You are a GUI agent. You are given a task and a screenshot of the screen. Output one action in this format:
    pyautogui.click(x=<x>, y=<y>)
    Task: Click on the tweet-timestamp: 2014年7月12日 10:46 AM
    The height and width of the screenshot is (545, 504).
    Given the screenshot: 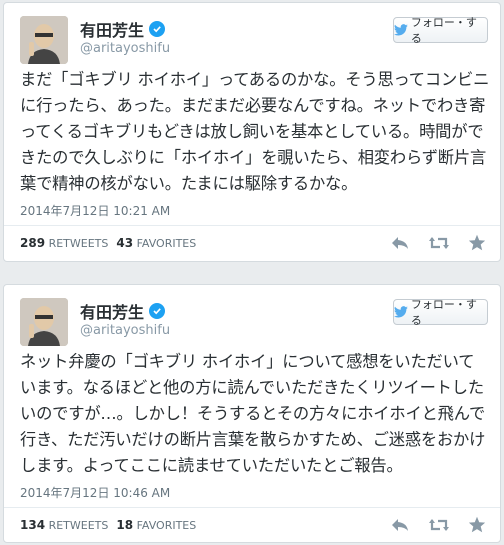 What is the action you would take?
    pyautogui.click(x=95, y=492)
    